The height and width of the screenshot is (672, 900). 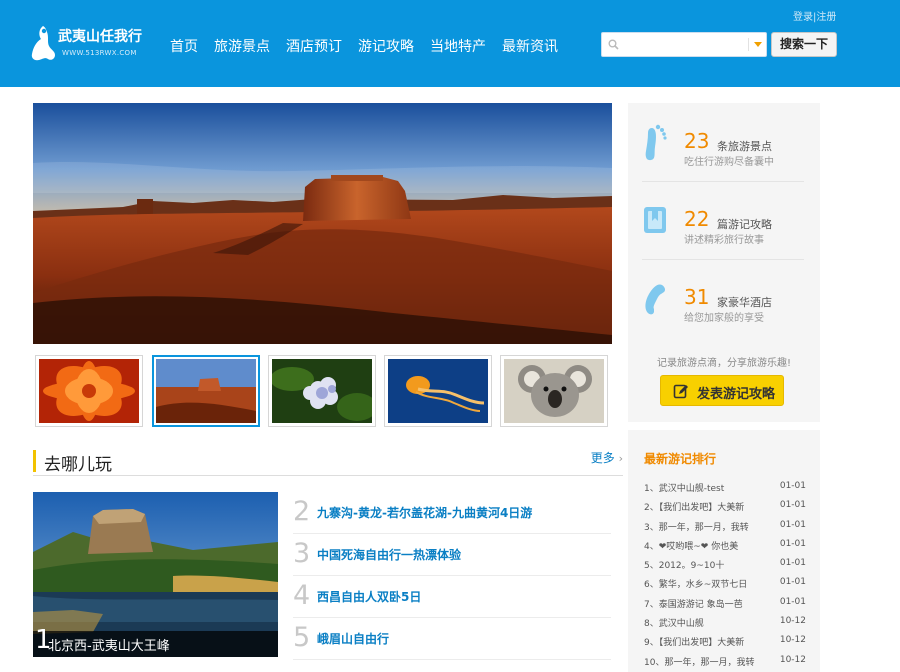 I want to click on stat-number: 22, so click(x=697, y=219).